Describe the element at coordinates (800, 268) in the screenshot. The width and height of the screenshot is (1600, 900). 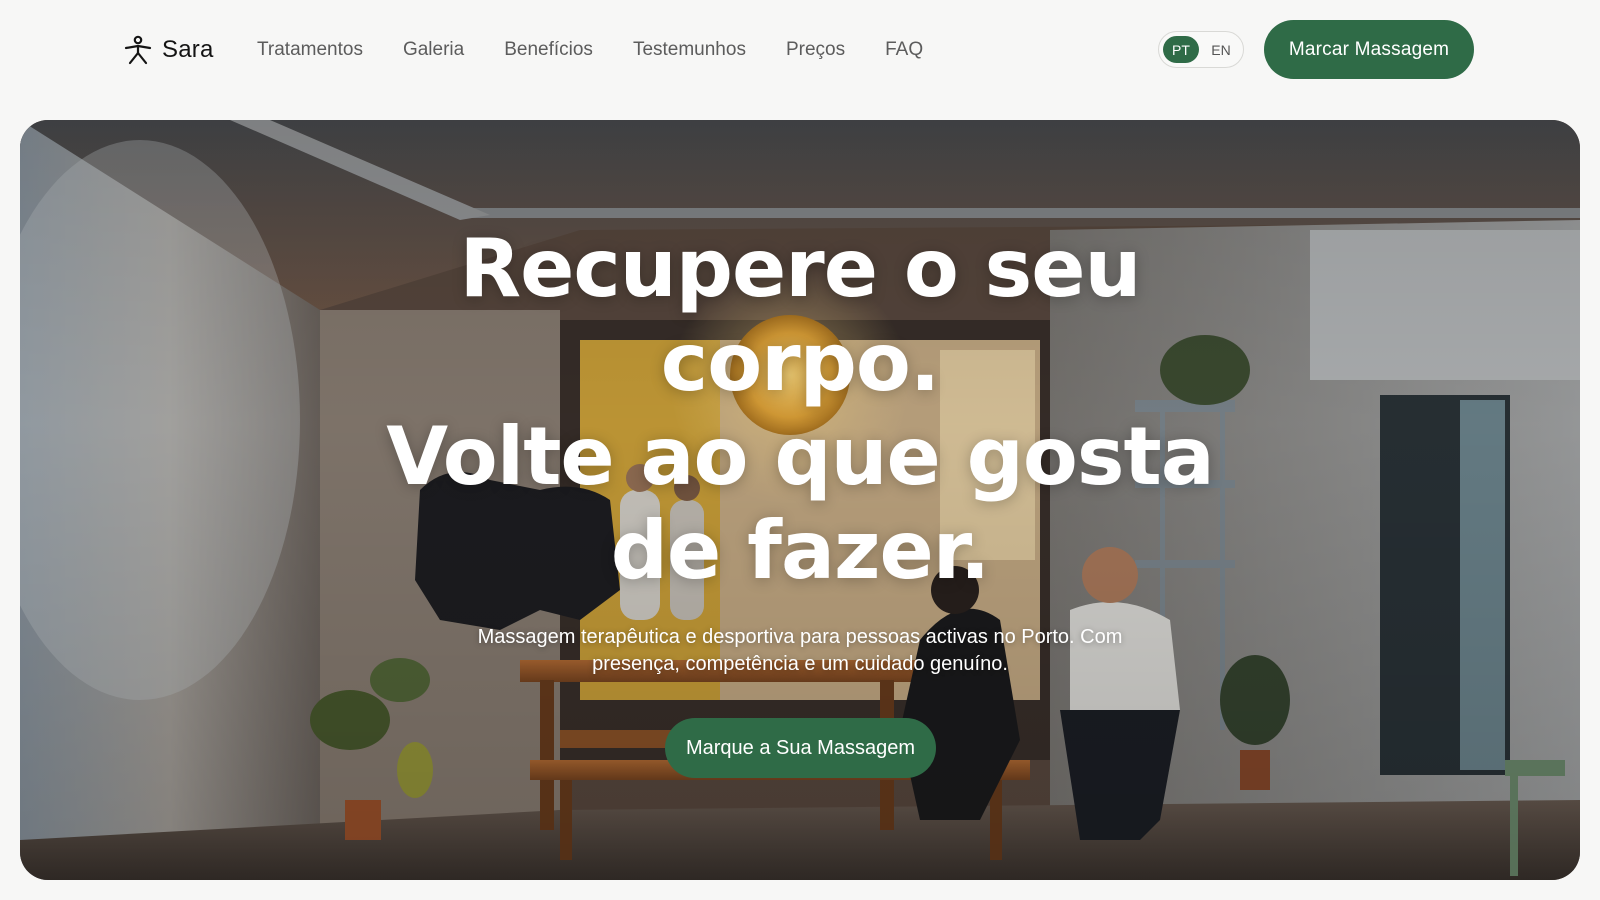
I see `hero-title-line: Recupere o seu` at that location.